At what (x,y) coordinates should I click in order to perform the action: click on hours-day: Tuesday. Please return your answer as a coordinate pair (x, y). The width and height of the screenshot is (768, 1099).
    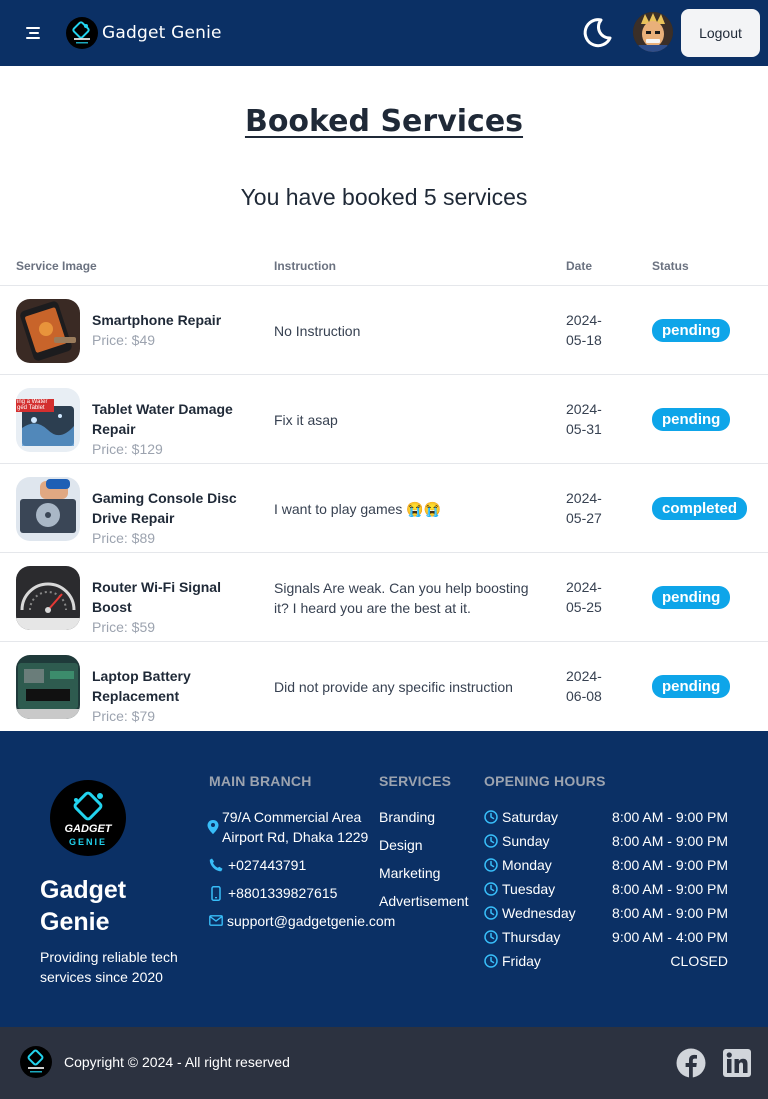
    Looking at the image, I should click on (529, 889).